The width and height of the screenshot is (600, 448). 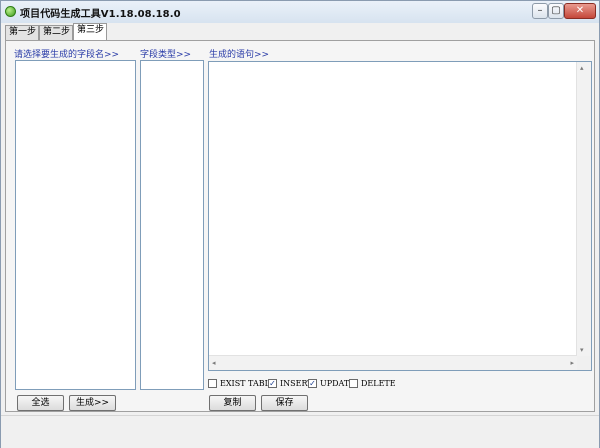 What do you see at coordinates (582, 350) in the screenshot?
I see `scroll-down-icon: ▾` at bounding box center [582, 350].